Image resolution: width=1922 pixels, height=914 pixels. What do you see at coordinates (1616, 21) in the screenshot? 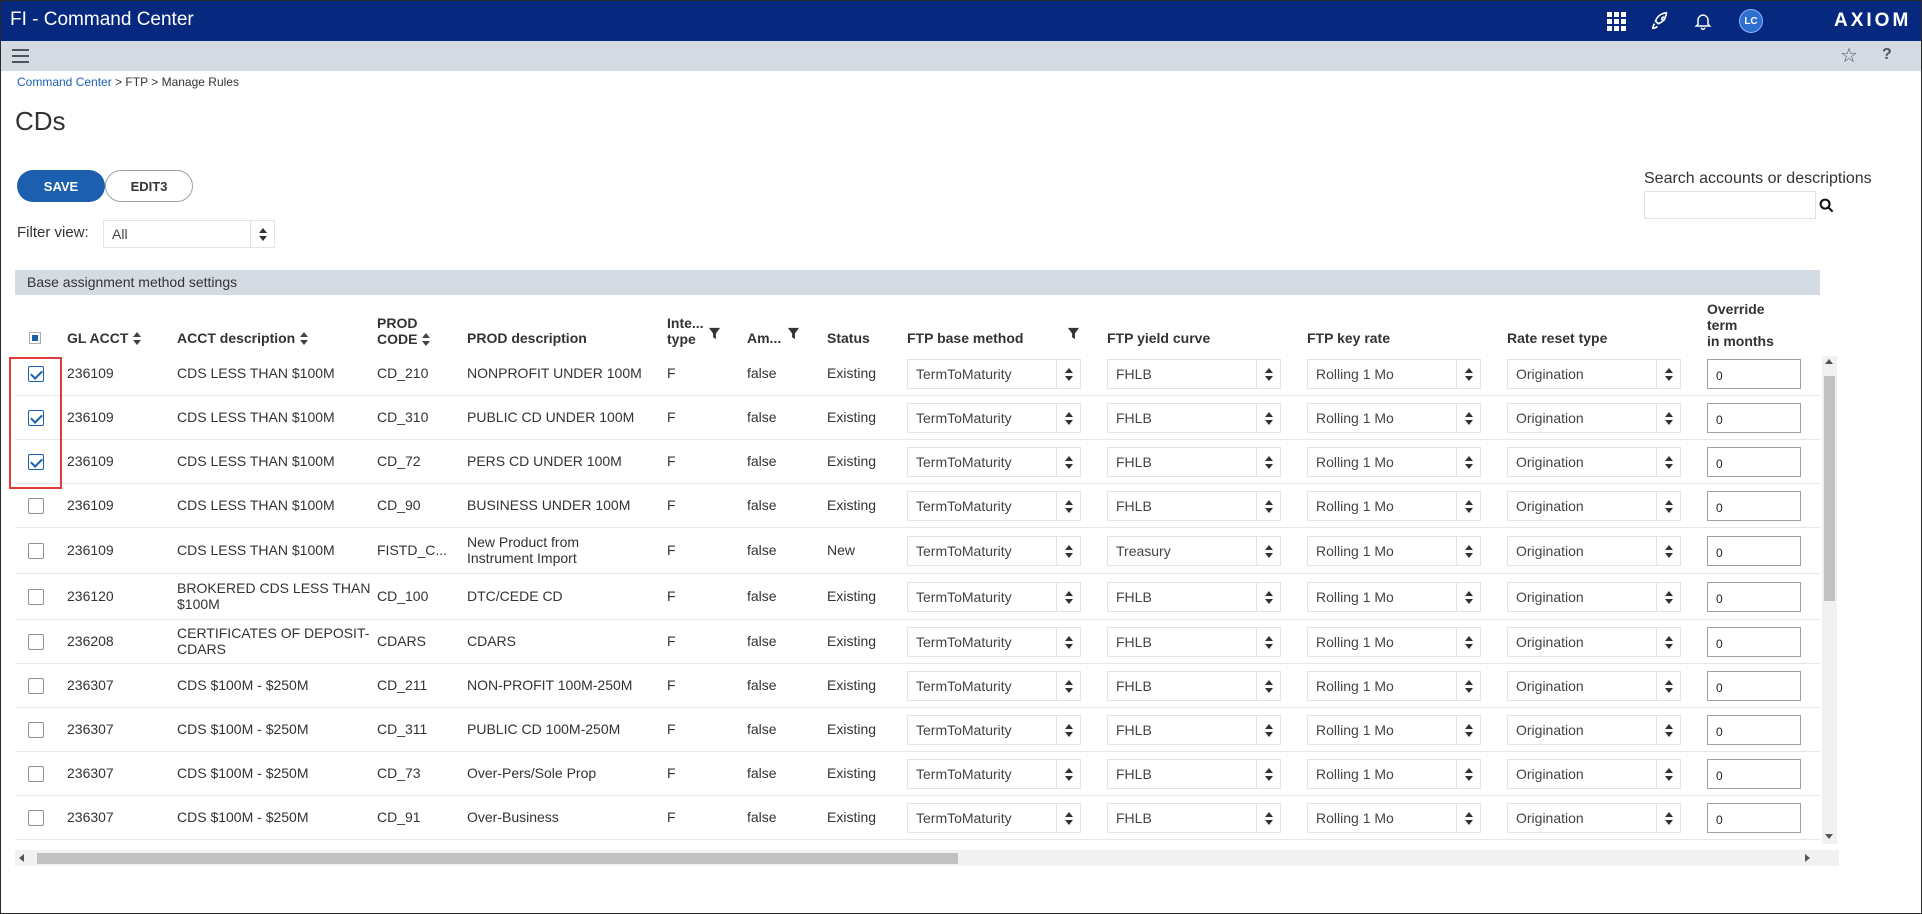
I see `app-grid-icon` at bounding box center [1616, 21].